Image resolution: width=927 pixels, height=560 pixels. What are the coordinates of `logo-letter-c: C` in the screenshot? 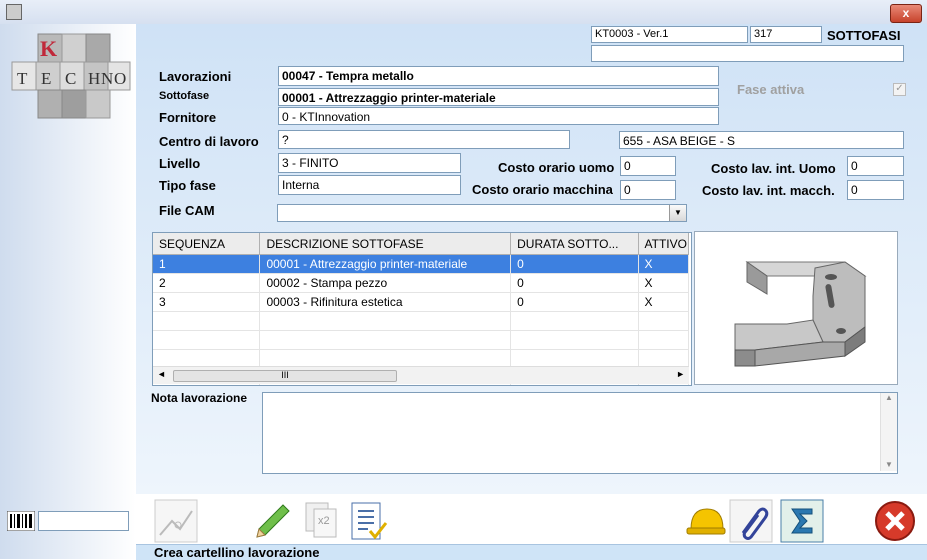 It's located at (70, 78).